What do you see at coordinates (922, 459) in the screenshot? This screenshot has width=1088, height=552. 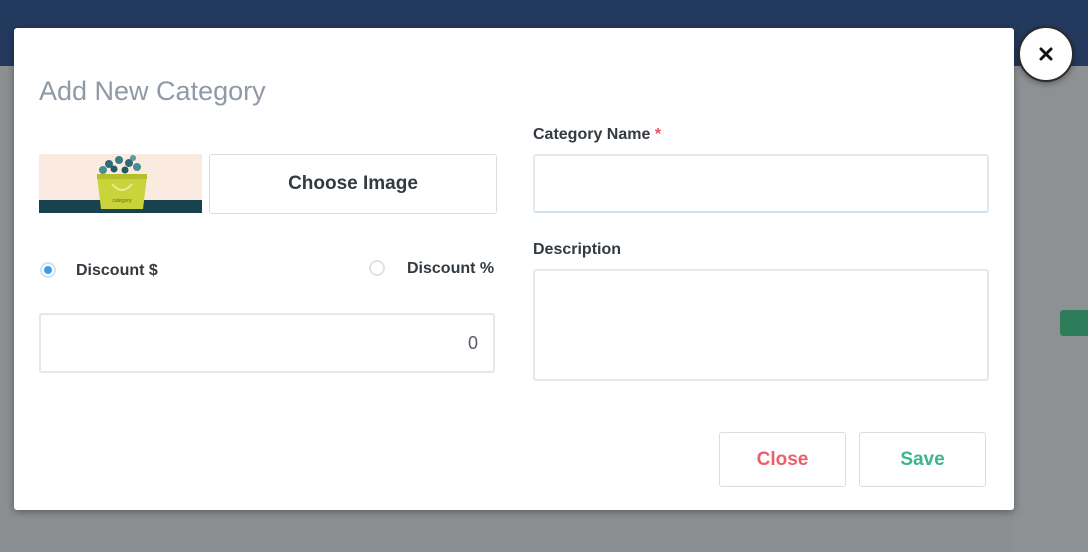 I see `save-button: Save` at bounding box center [922, 459].